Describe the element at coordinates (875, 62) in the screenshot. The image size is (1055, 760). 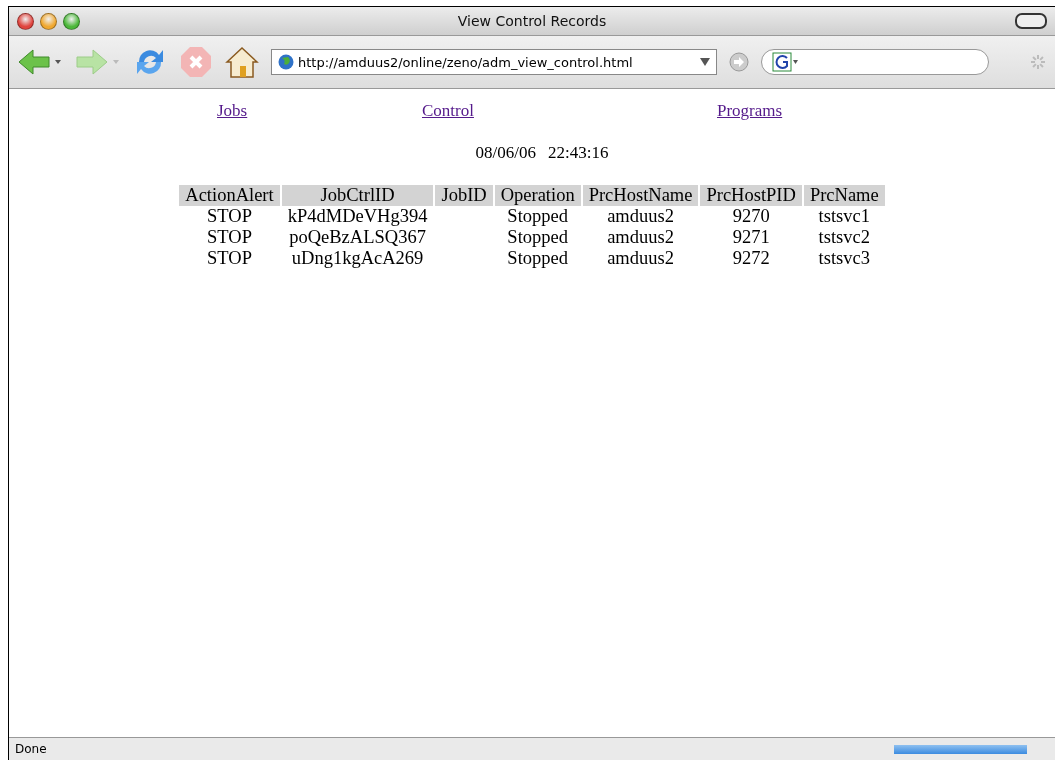
I see `search-field` at that location.